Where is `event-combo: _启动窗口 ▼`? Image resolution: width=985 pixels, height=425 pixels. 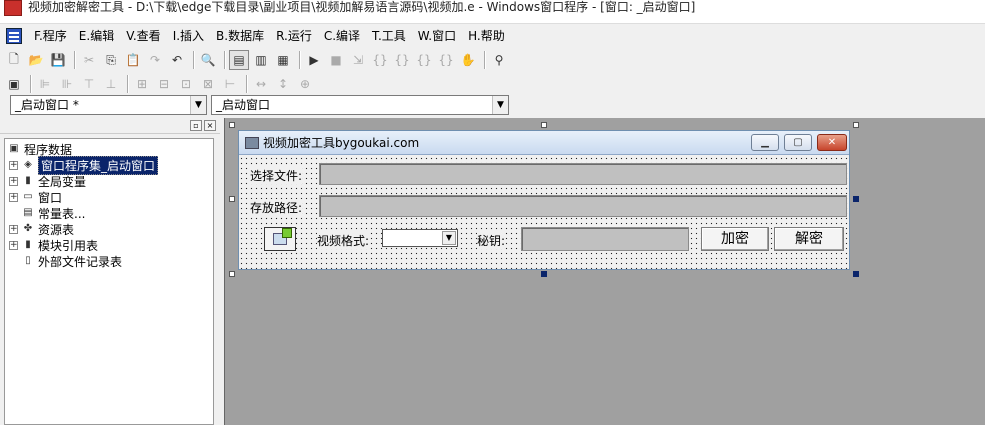
event-combo: _启动窗口 ▼ is located at coordinates (360, 105).